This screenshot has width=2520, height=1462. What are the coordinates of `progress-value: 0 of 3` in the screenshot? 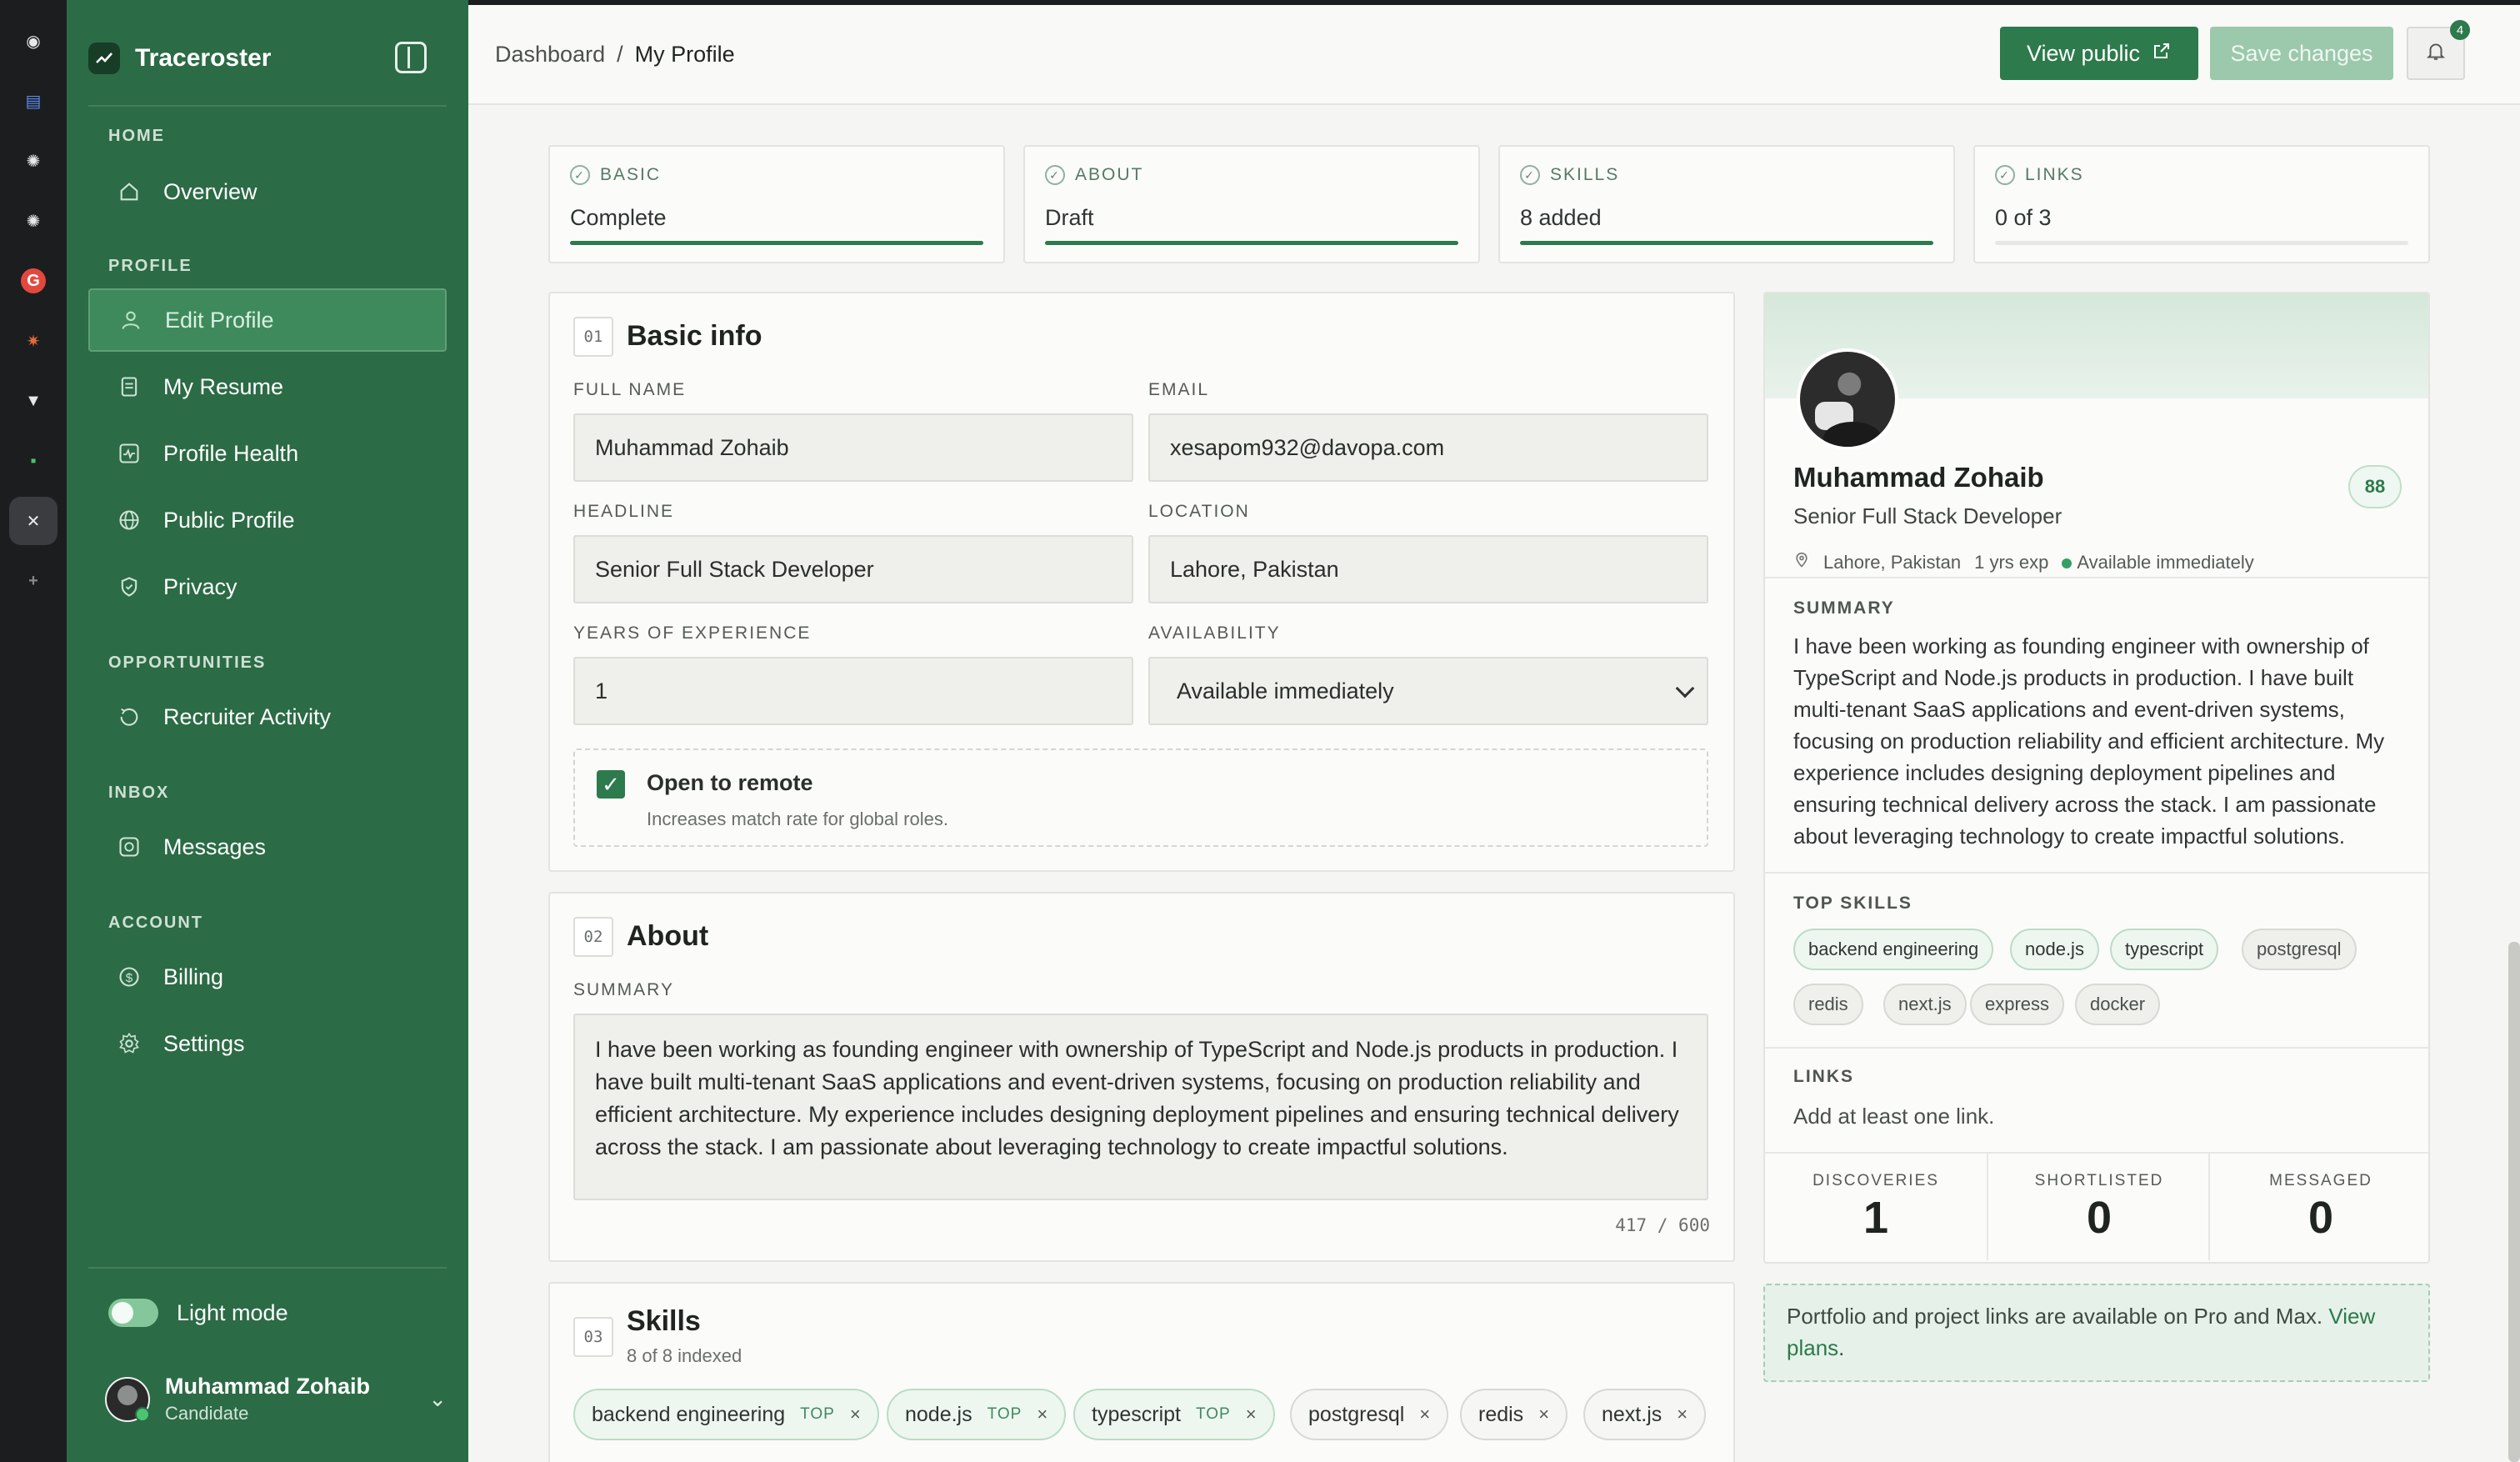 It's located at (2023, 218).